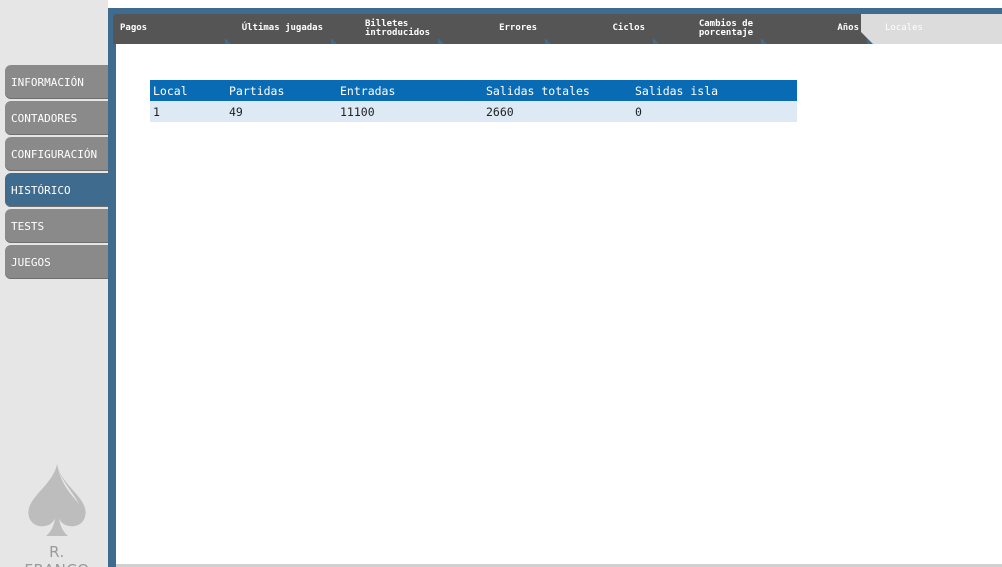 This screenshot has width=1002, height=567. I want to click on sidebar-item-tests: TESTS, so click(56, 226).